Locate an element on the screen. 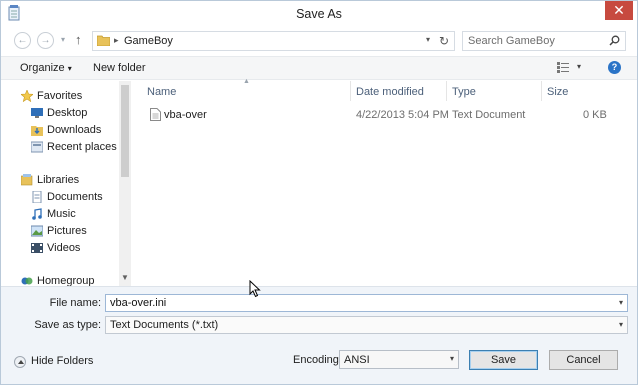 The image size is (638, 385). libraries-icon is located at coordinates (27, 180).